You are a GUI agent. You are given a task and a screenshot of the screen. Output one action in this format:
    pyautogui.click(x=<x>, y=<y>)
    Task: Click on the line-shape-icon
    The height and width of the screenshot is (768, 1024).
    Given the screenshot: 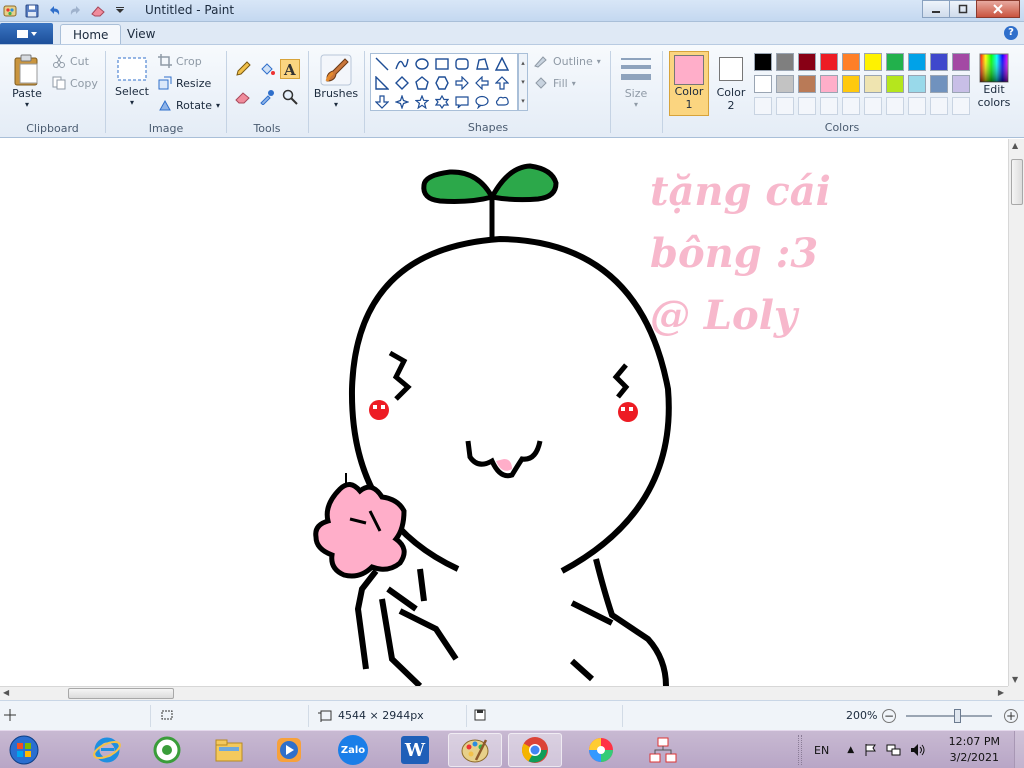 What is the action you would take?
    pyautogui.click(x=382, y=64)
    